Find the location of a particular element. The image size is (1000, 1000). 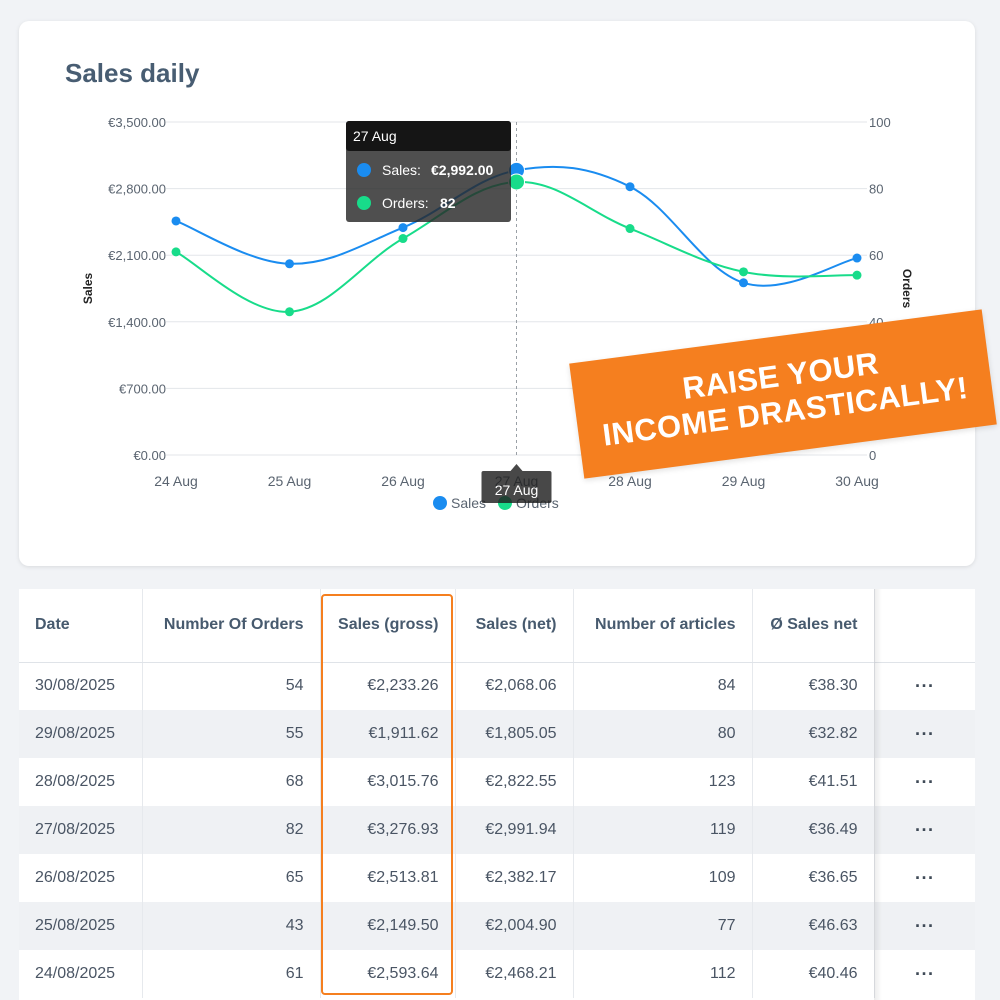

cell-sales-gross: €2,149.50 is located at coordinates (388, 926).